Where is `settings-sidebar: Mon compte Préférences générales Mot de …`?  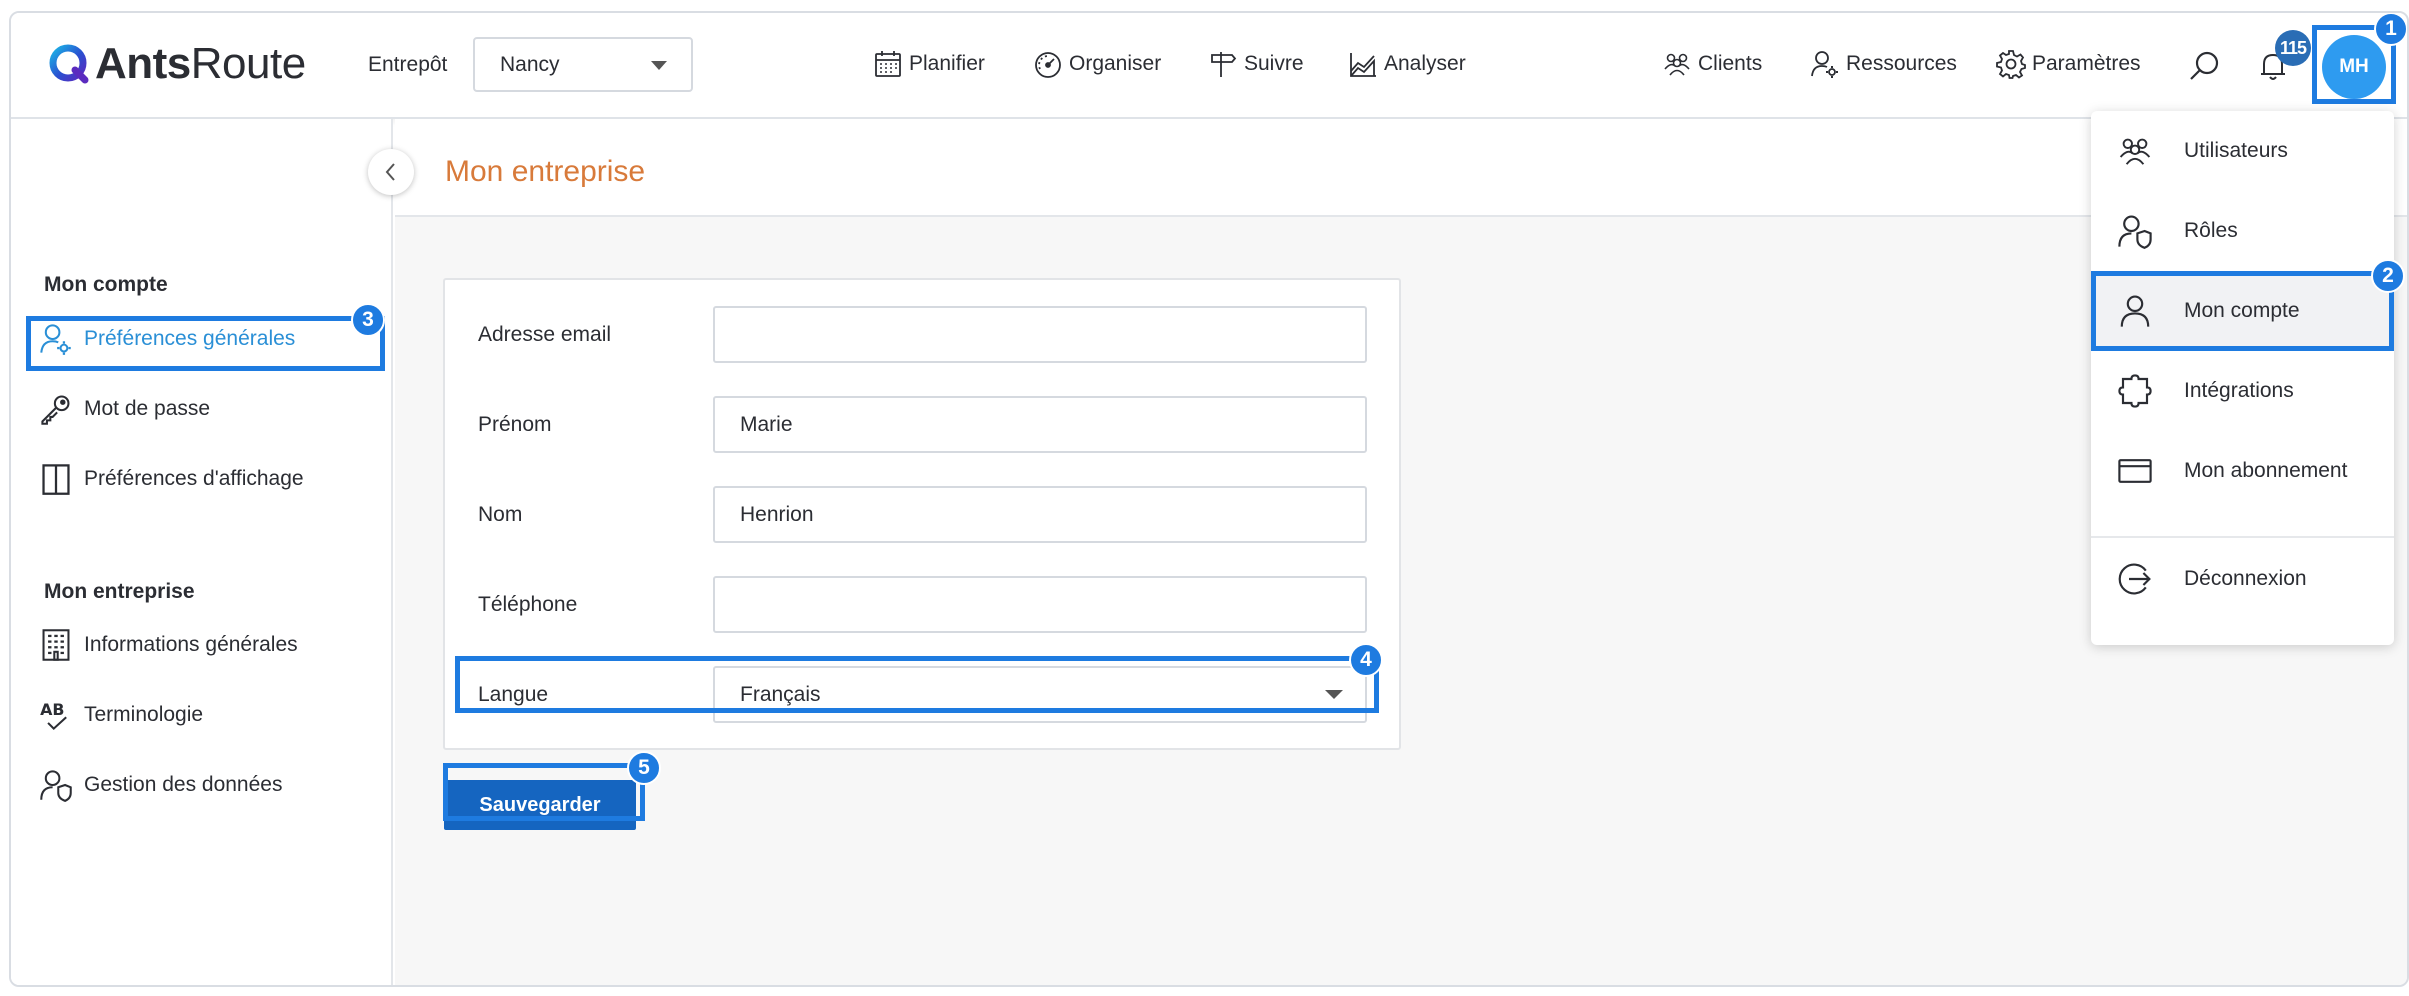 settings-sidebar: Mon compte Préférences générales Mot de … is located at coordinates (202, 552).